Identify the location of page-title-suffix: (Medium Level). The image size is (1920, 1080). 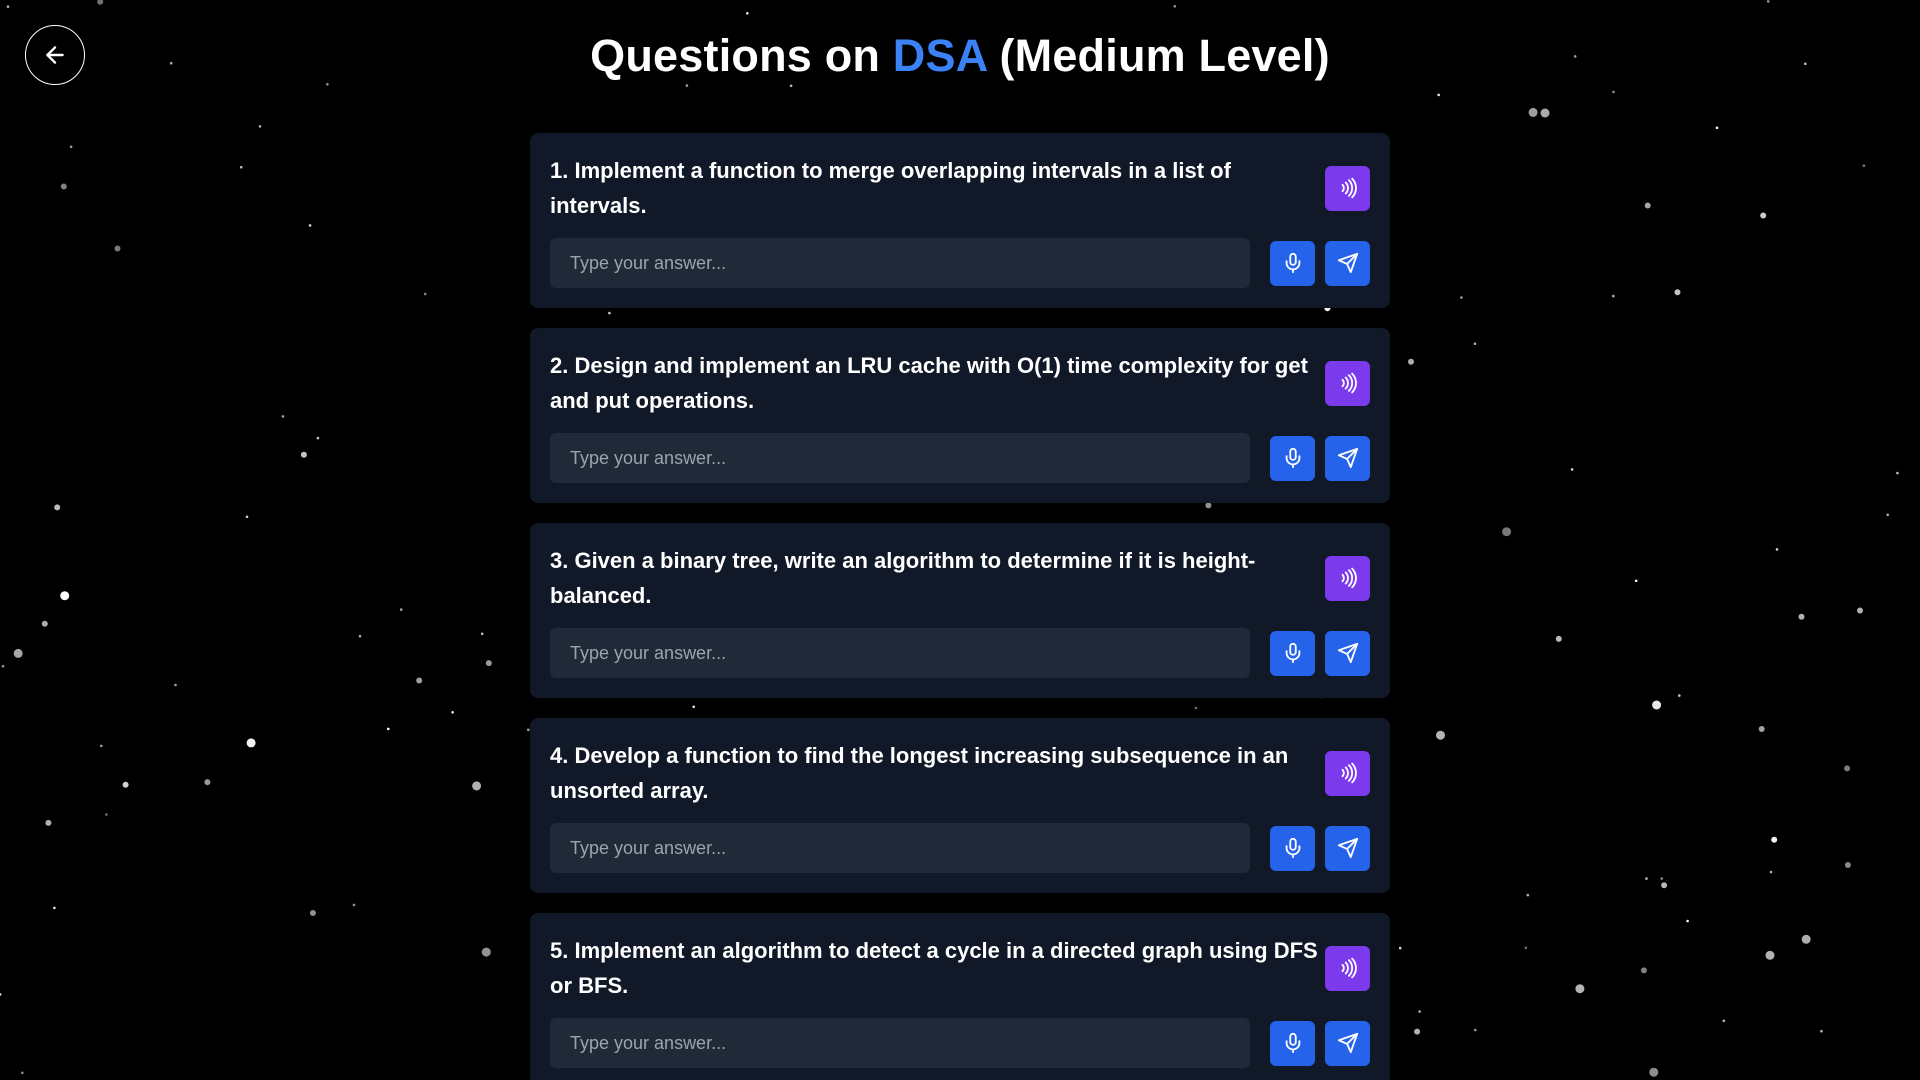
(1158, 55).